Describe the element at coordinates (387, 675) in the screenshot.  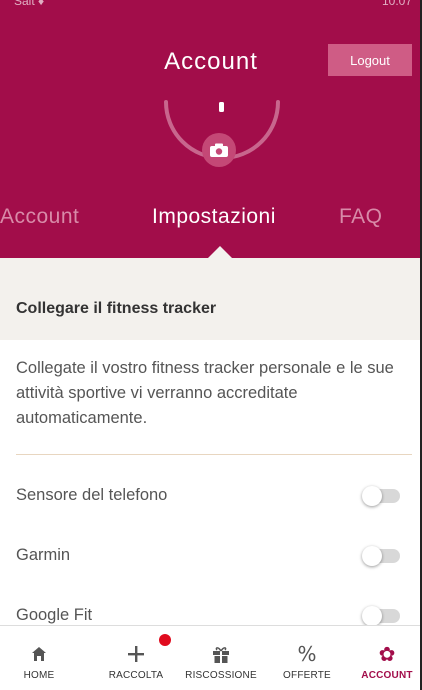
I see `nav-label: ACCOUNT` at that location.